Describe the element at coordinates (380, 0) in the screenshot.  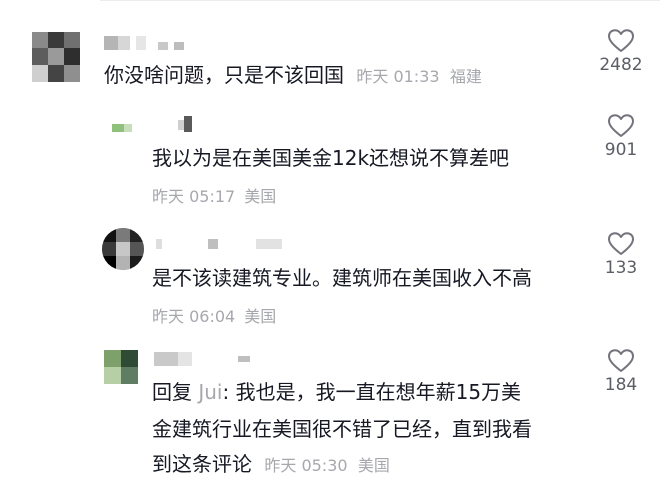
I see `top-divider` at that location.